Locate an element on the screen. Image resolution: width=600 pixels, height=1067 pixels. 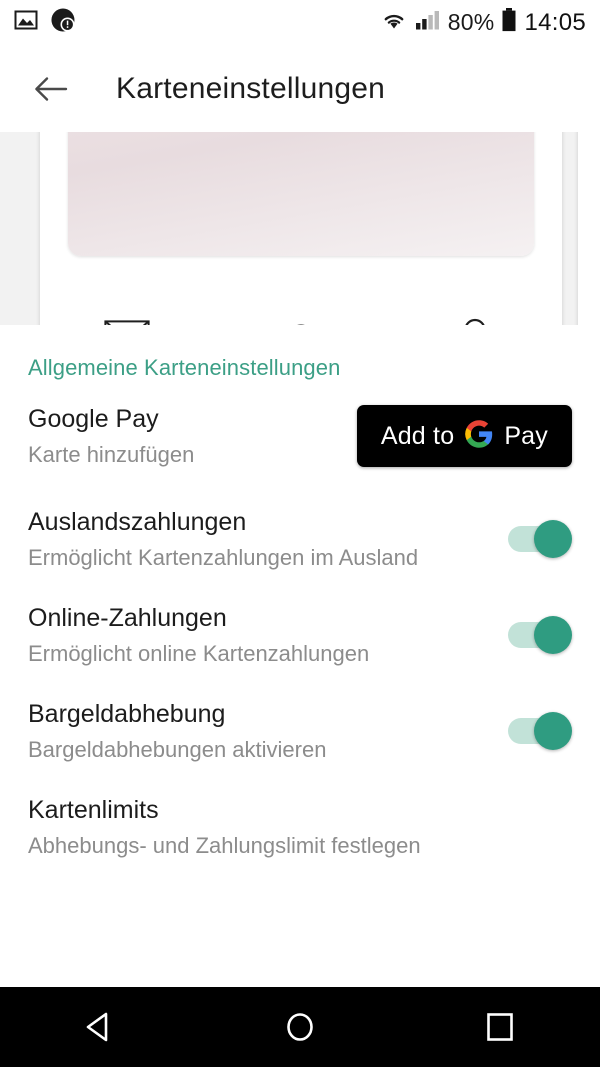
padlock-icon is located at coordinates (475, 321).